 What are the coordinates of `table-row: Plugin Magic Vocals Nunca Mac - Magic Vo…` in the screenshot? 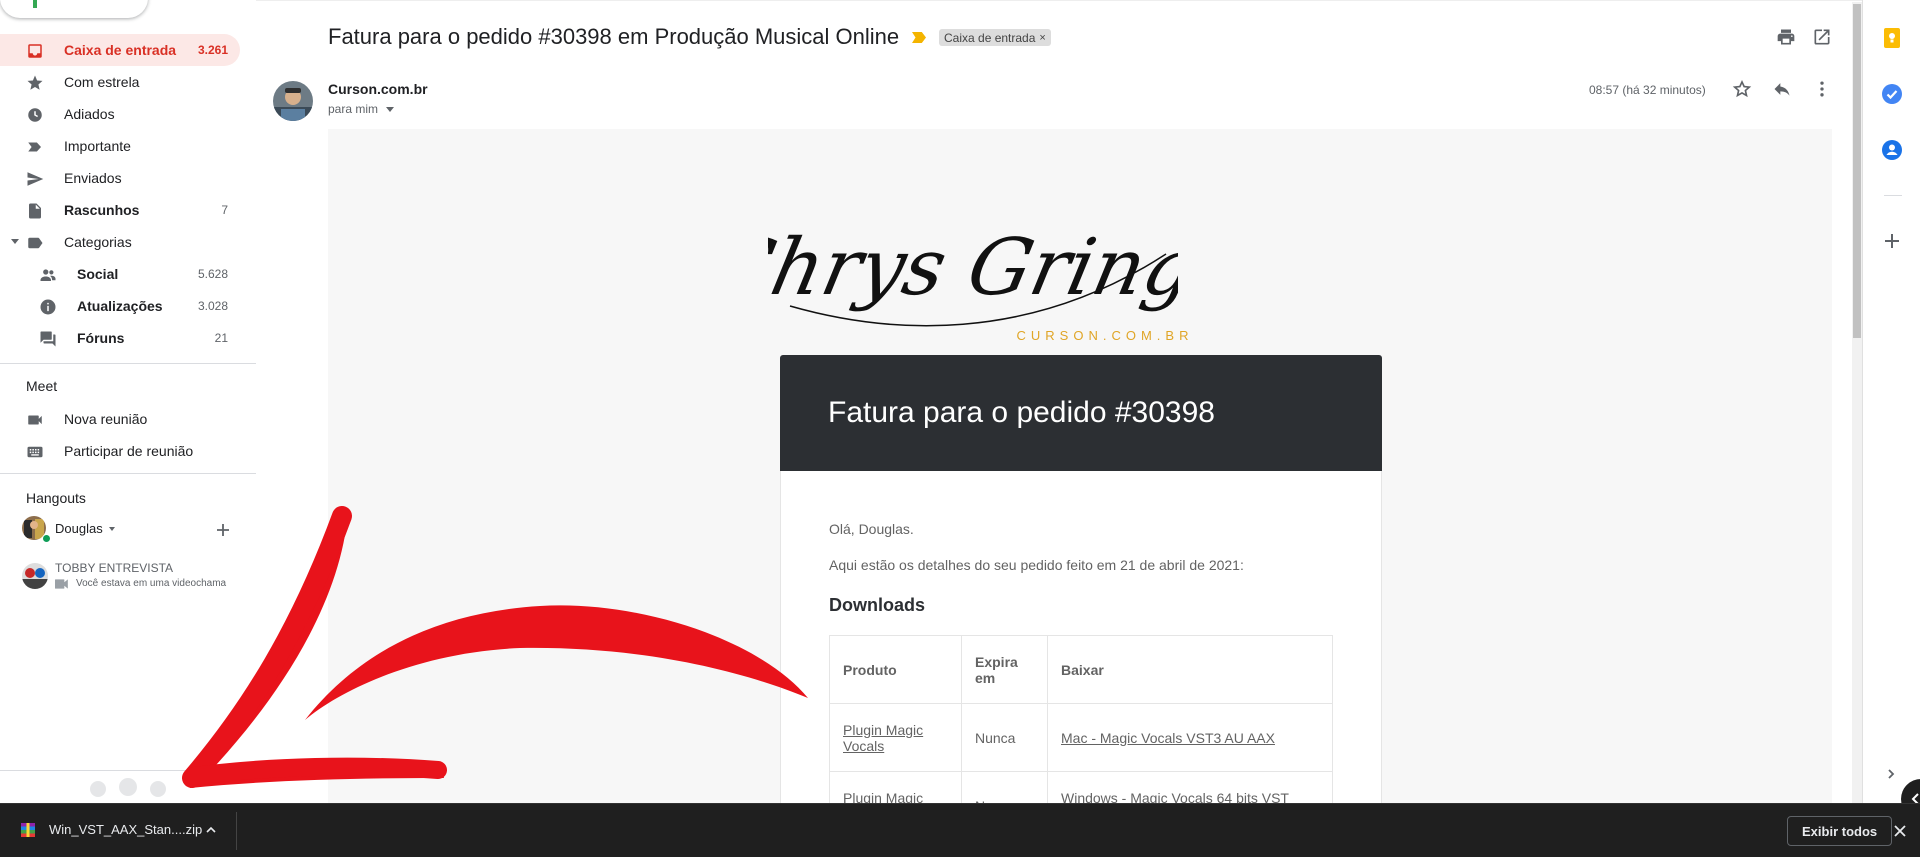 It's located at (1081, 737).